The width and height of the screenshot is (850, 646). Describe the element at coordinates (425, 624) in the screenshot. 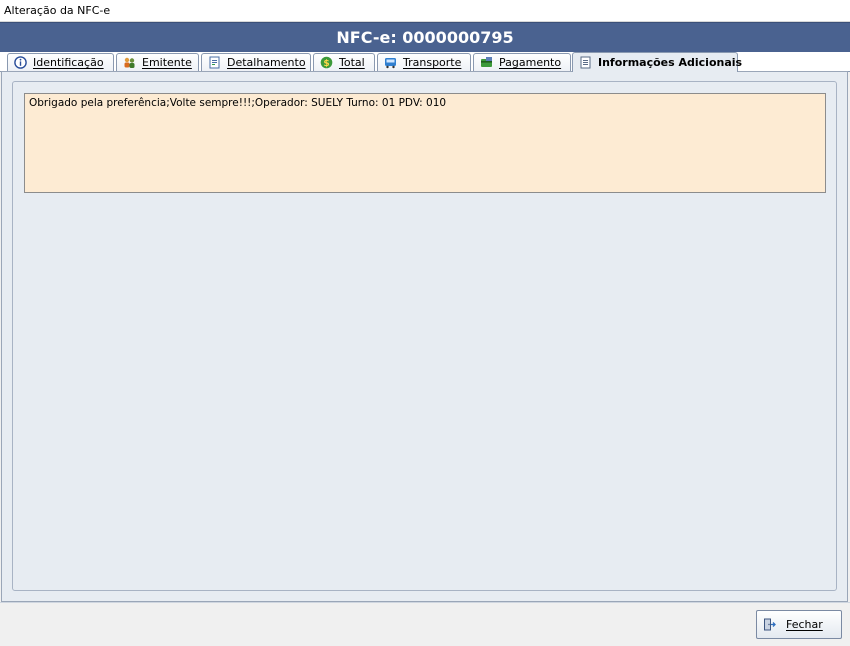

I see `footer-bar: Fechar` at that location.